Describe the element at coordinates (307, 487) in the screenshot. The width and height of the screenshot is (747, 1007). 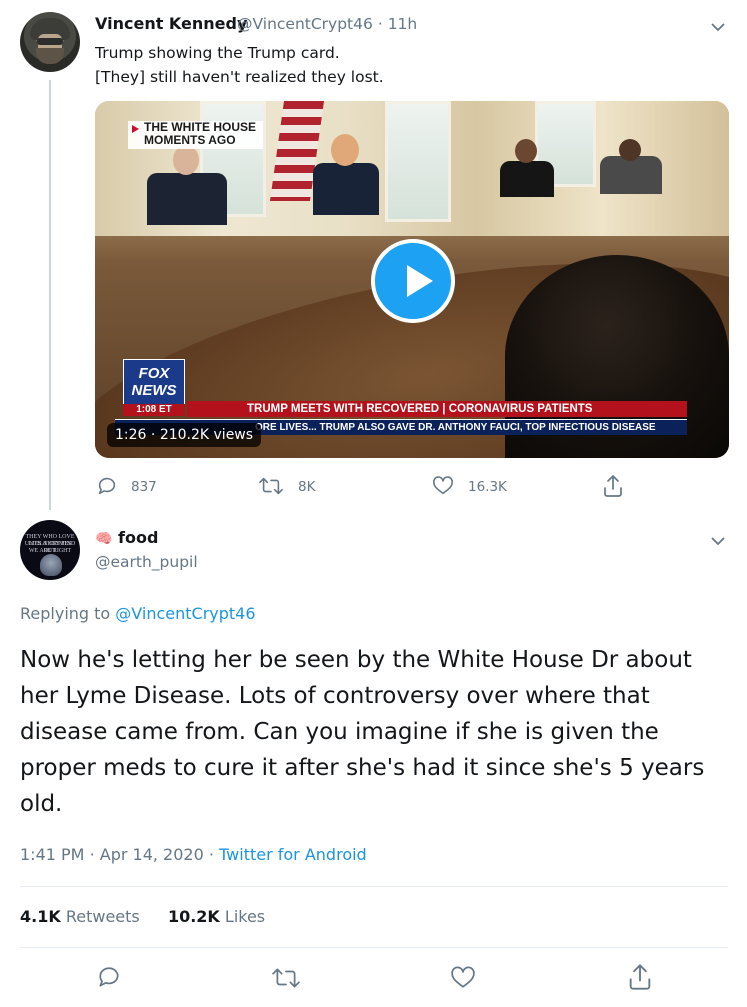
I see `retweet-count: 8K` at that location.